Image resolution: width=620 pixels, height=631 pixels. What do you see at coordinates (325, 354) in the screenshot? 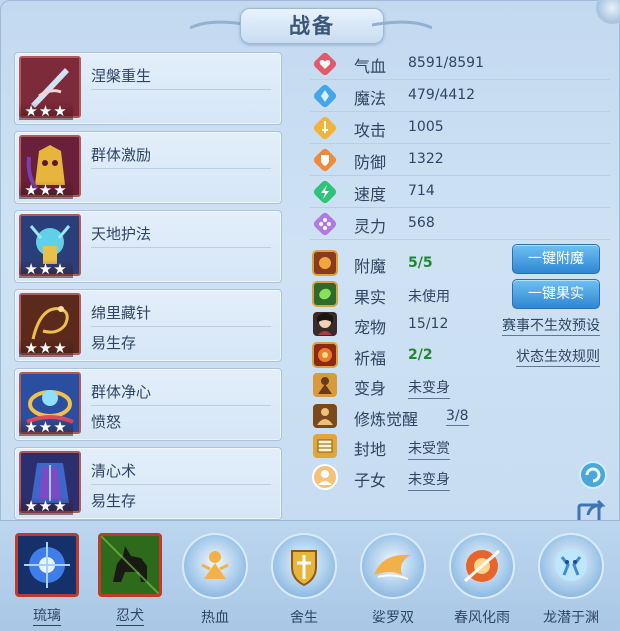
I see `blessing-icon` at bounding box center [325, 354].